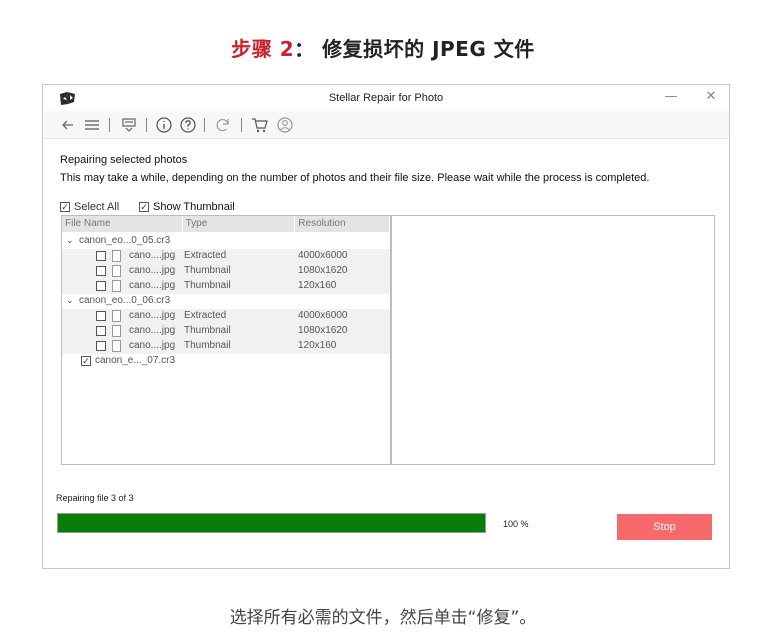 The image size is (766, 643). What do you see at coordinates (124, 160) in the screenshot?
I see `repair-heading: Repairing selected photos` at bounding box center [124, 160].